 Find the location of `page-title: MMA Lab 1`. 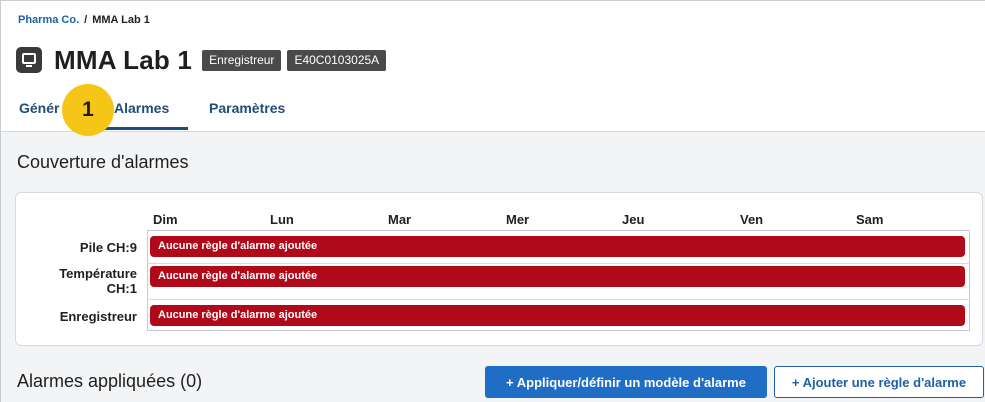

page-title: MMA Lab 1 is located at coordinates (123, 59).